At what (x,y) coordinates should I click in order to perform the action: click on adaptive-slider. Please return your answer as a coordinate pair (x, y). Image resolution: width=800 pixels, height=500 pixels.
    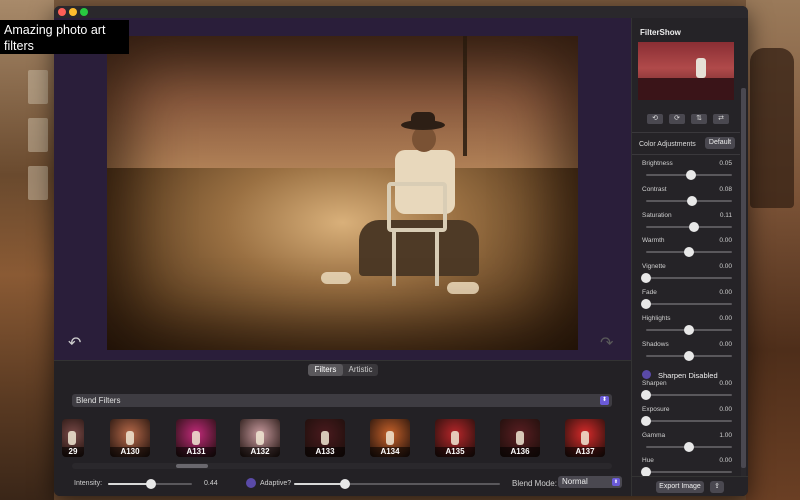
    Looking at the image, I should click on (397, 484).